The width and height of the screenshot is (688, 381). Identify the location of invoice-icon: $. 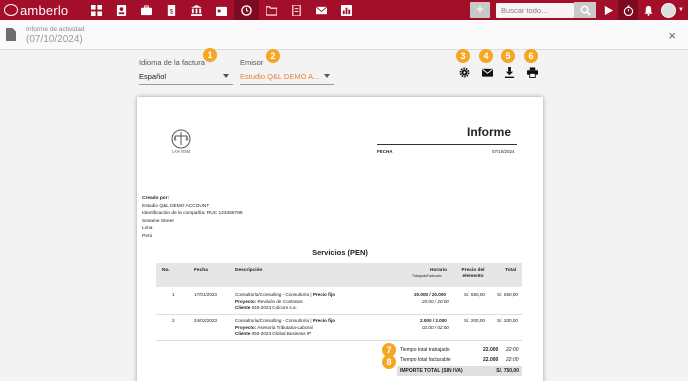
(171, 10).